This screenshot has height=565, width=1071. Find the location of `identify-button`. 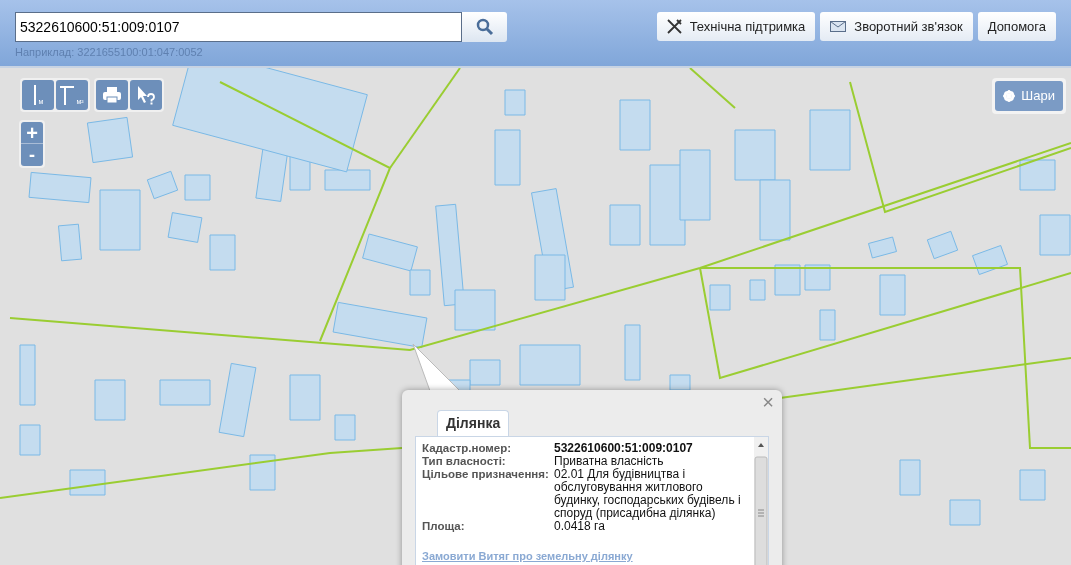

identify-button is located at coordinates (146, 95).